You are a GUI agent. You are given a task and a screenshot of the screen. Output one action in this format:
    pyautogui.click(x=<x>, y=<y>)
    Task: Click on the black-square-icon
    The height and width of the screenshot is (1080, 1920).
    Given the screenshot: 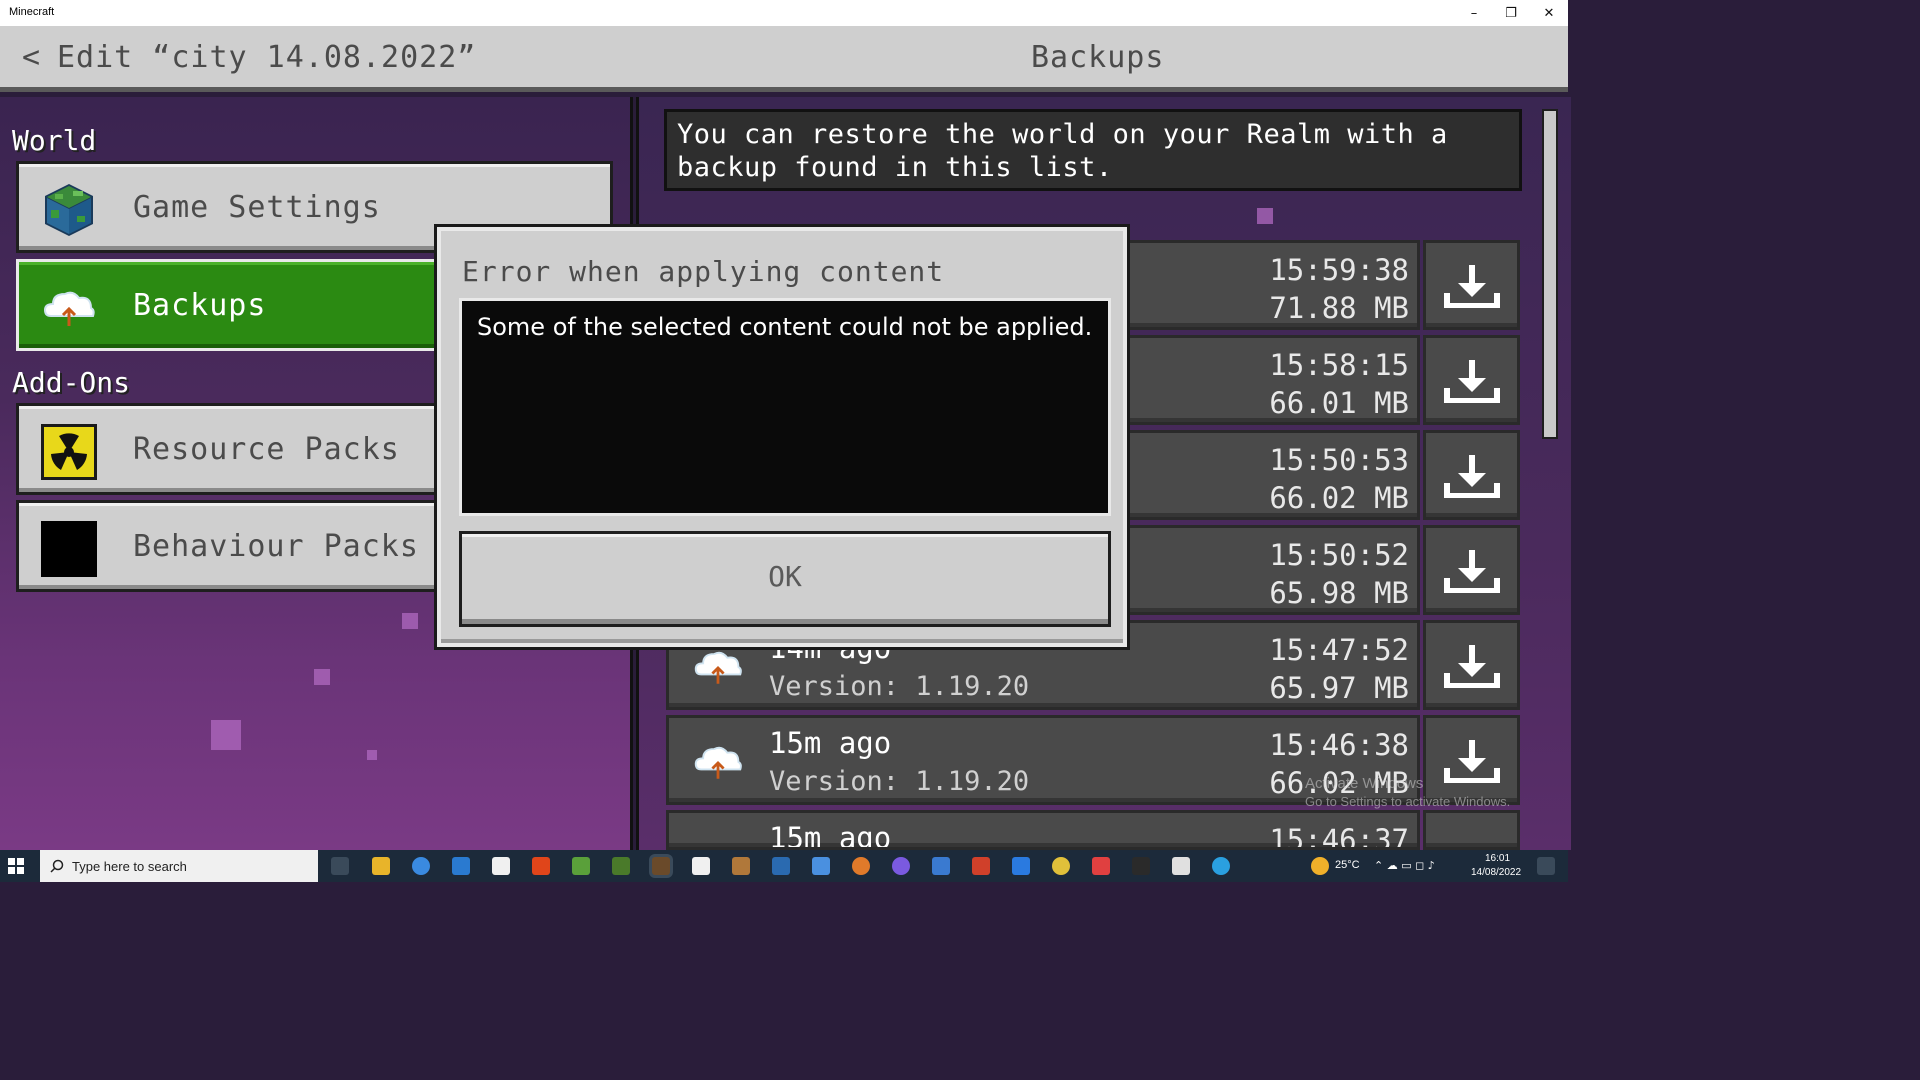 What is the action you would take?
    pyautogui.click(x=69, y=549)
    